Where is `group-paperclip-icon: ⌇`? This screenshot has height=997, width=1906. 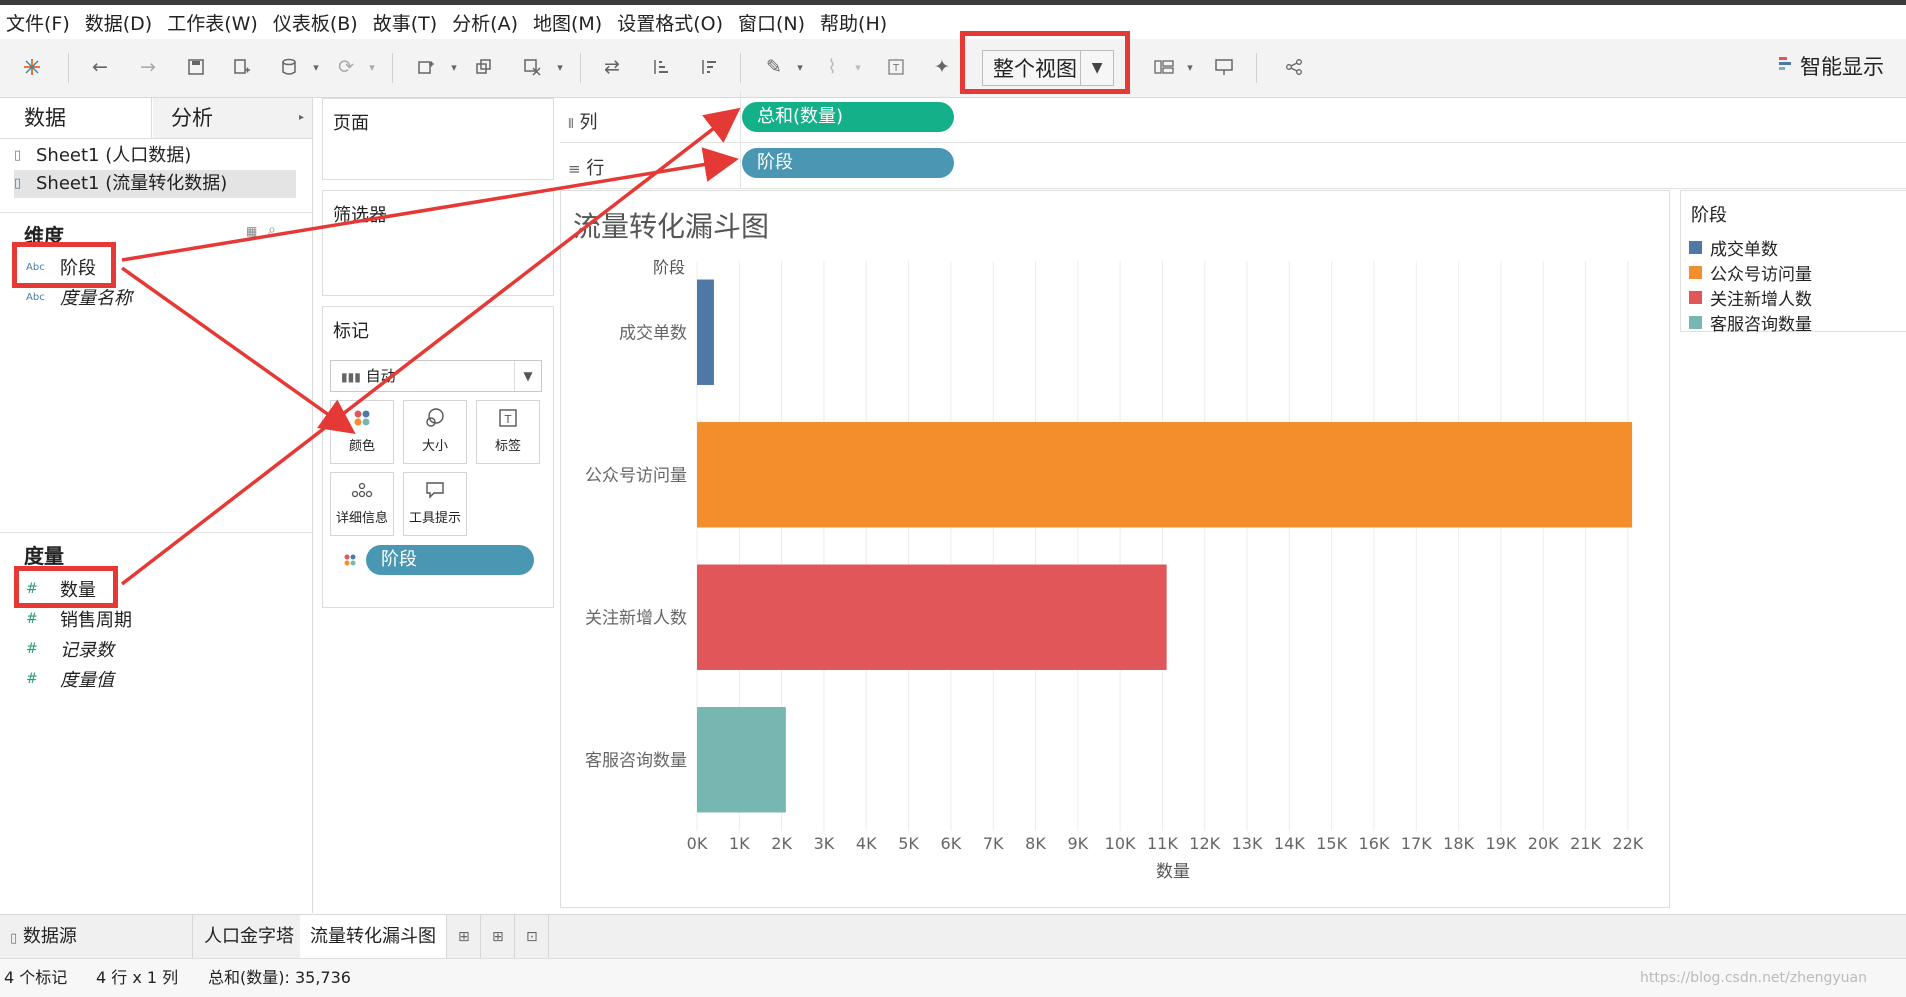
group-paperclip-icon: ⌇ is located at coordinates (832, 67).